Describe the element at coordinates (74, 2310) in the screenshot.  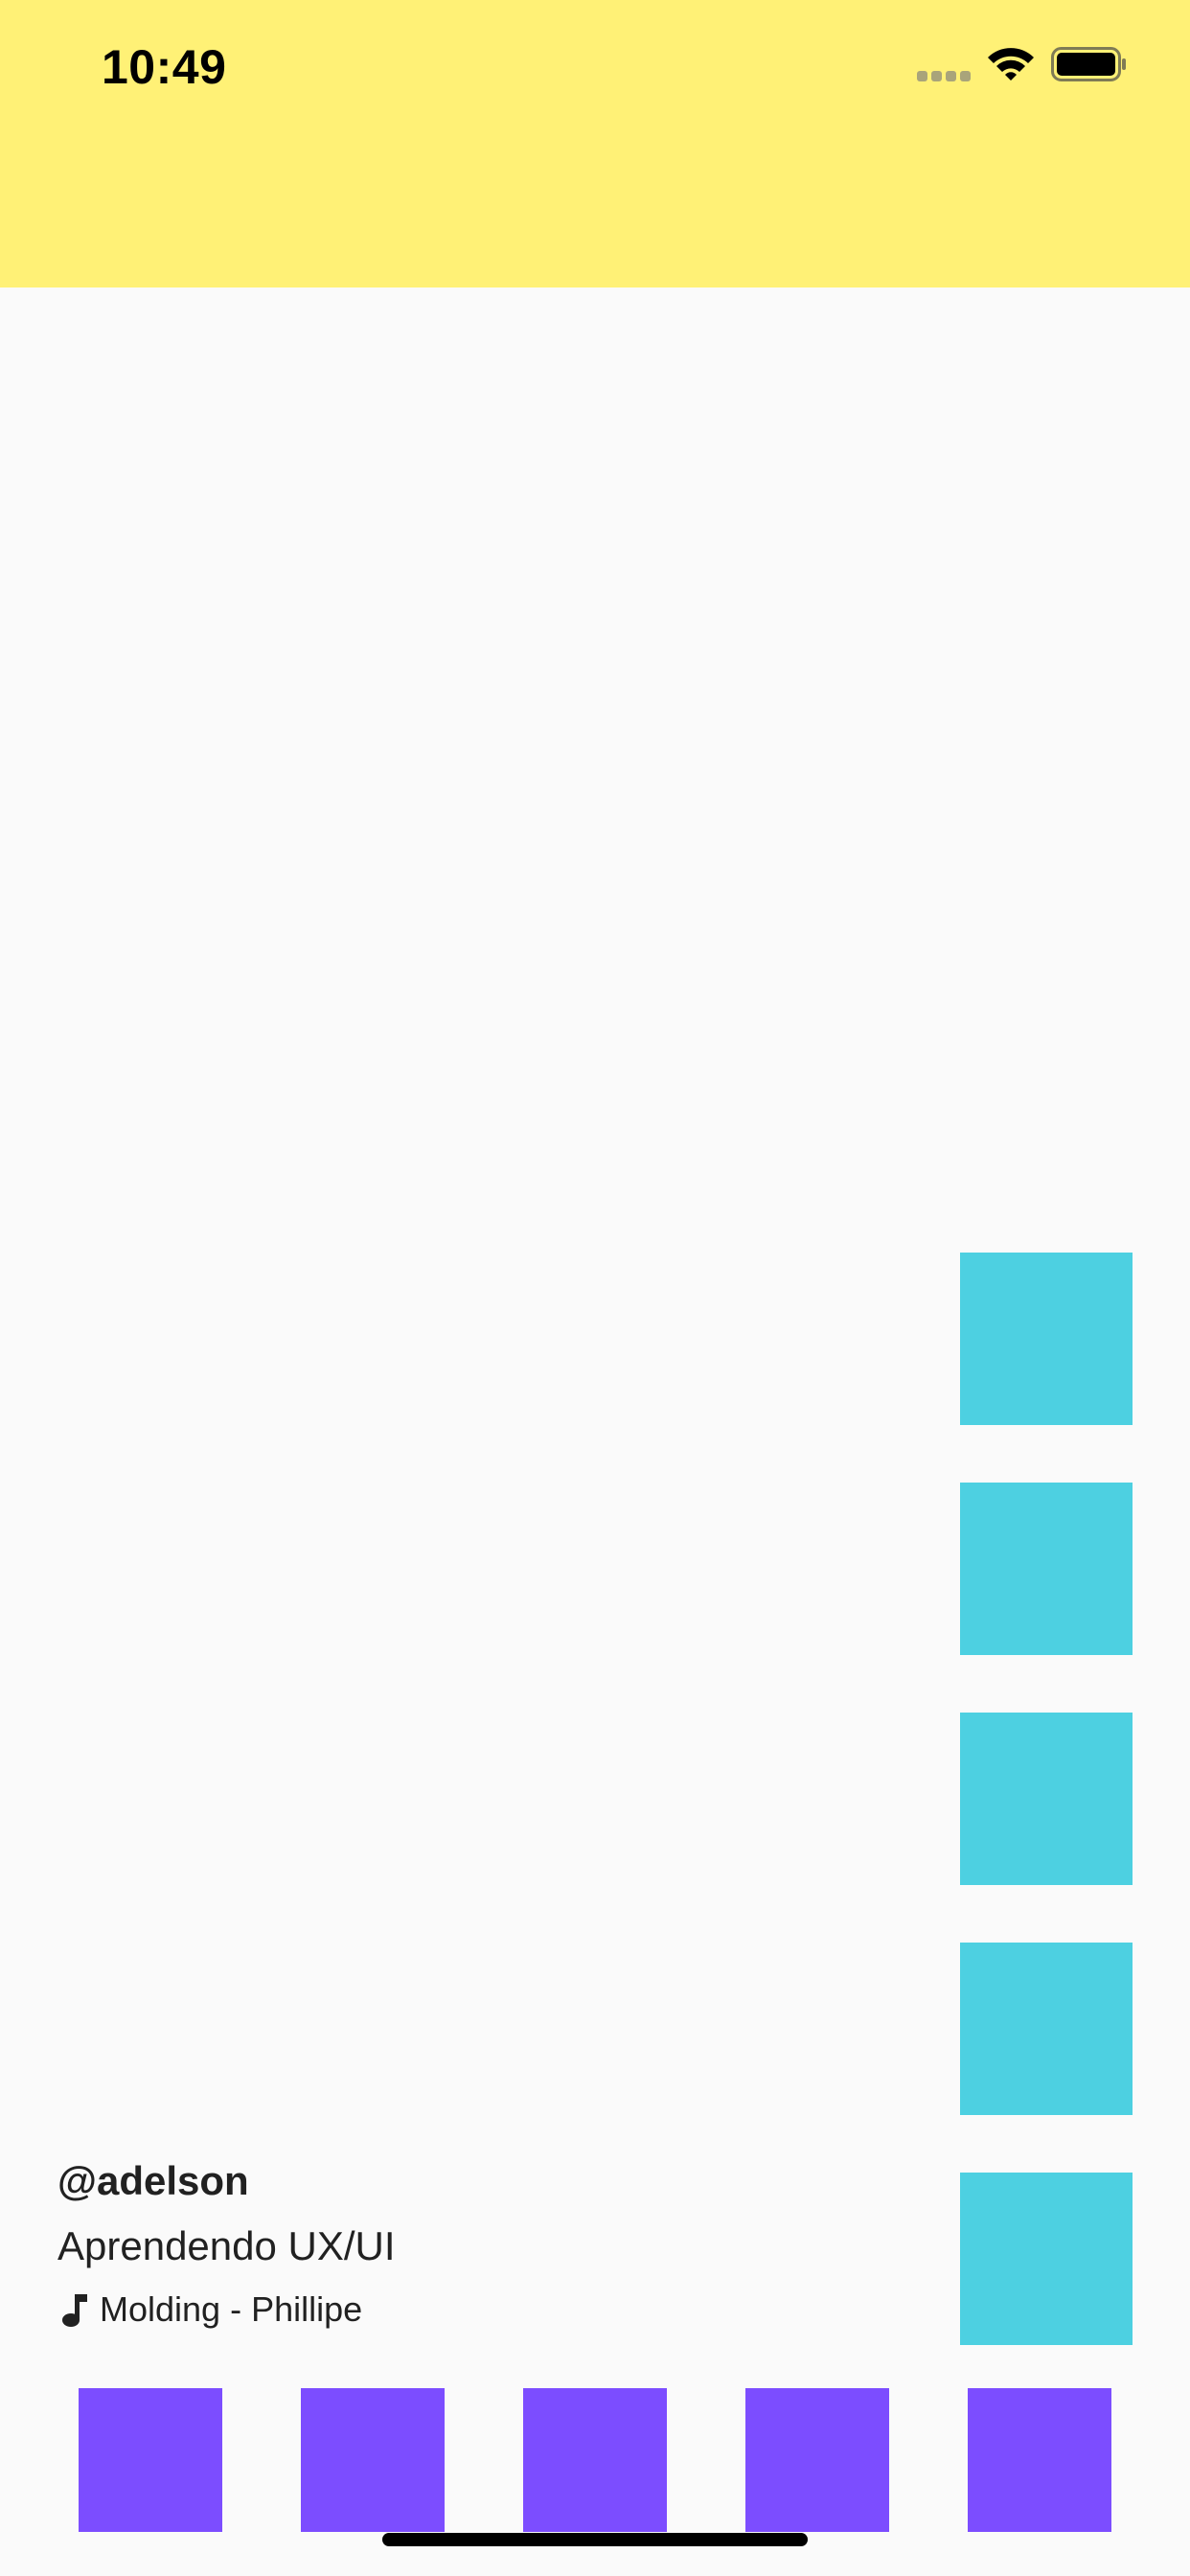
I see `music-note-icon` at that location.